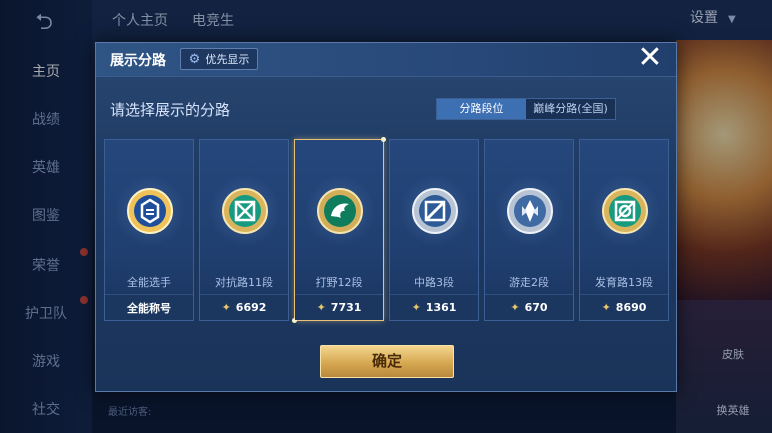 This screenshot has width=772, height=433. Describe the element at coordinates (383, 139) in the screenshot. I see `corner-sparkle-icon` at that location.